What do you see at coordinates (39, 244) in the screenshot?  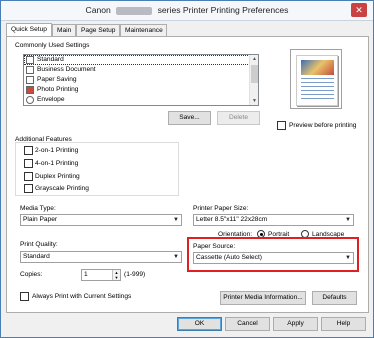 I see `print-quality-label: Print Quality:` at bounding box center [39, 244].